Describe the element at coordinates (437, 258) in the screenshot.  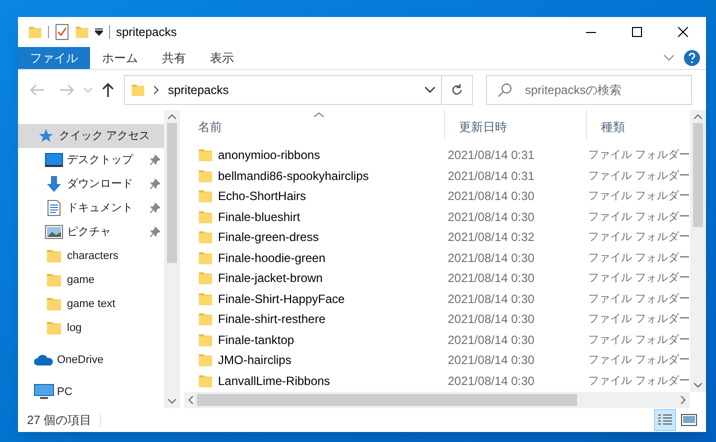
I see `folder-row: Finale-hoodie-green 2021/08/14 0:30 ファイル フォルダー` at that location.